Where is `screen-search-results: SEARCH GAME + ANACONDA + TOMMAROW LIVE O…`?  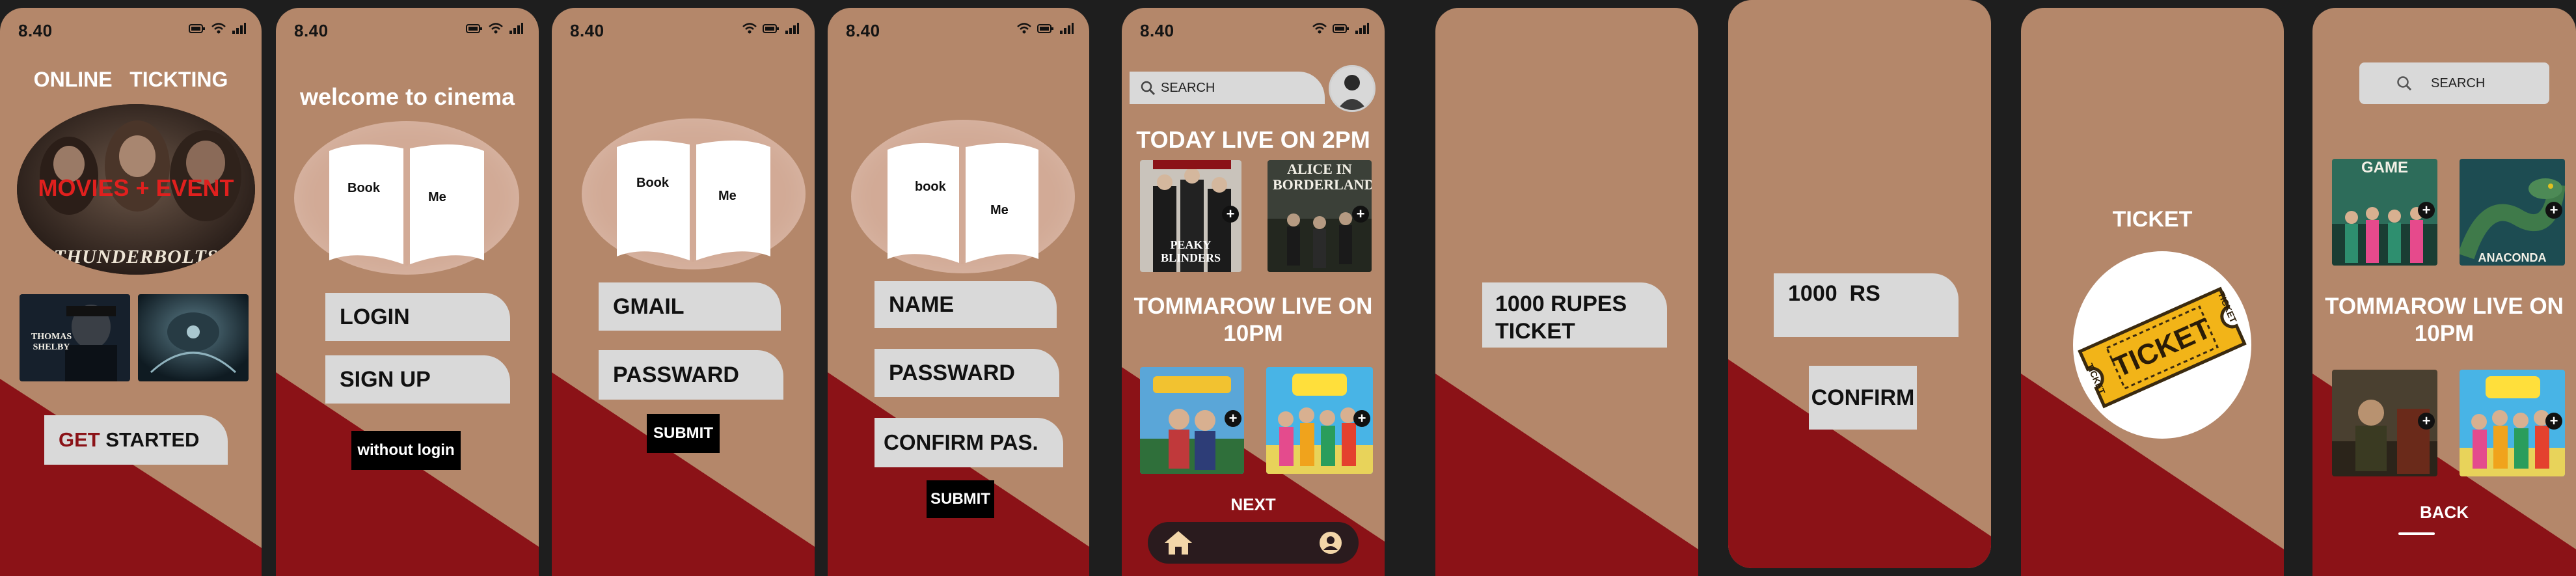
screen-search-results: SEARCH GAME + ANACONDA + TOMMAROW LIVE O… is located at coordinates (2444, 292).